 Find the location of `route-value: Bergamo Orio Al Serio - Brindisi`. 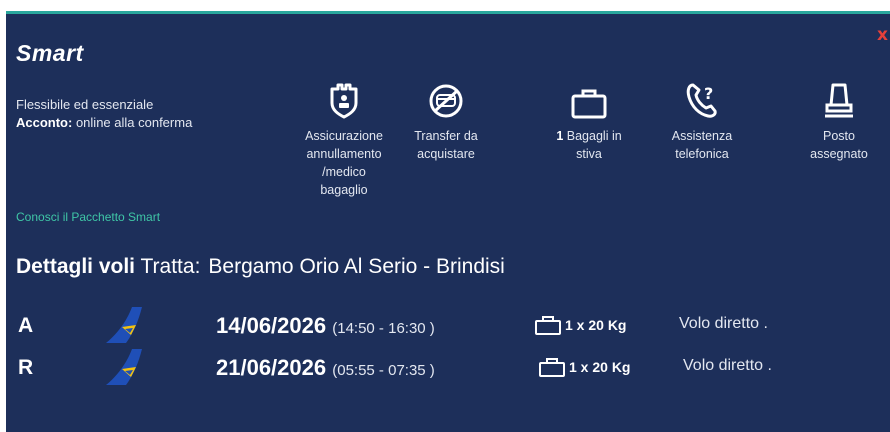

route-value: Bergamo Orio Al Serio - Brindisi is located at coordinates (356, 266).